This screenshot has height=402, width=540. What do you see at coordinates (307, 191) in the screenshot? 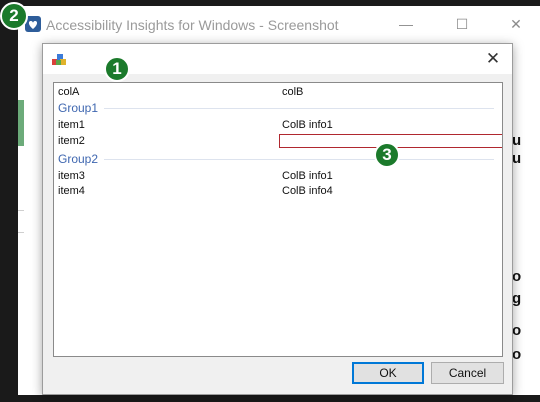
I see `cell-colb: ColB info4` at bounding box center [307, 191].